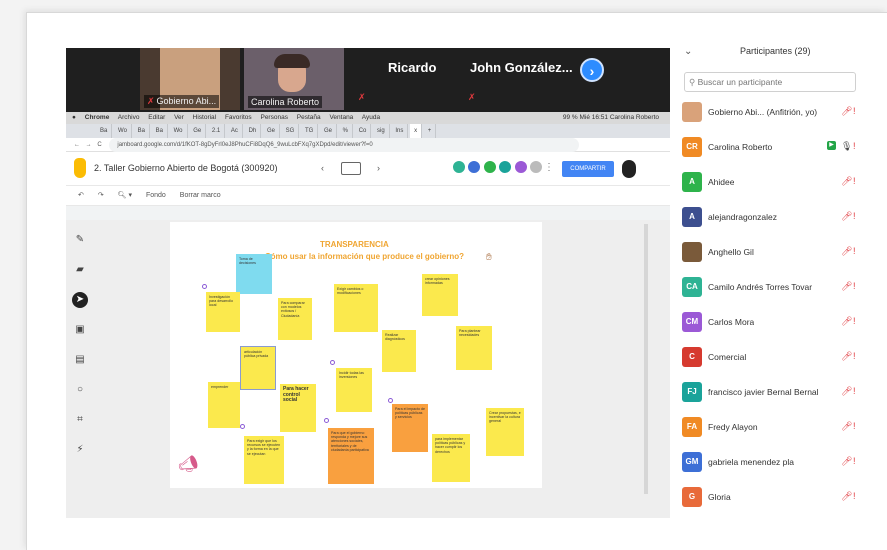  I want to click on sticky-note: crear opiniones informadas, so click(440, 295).